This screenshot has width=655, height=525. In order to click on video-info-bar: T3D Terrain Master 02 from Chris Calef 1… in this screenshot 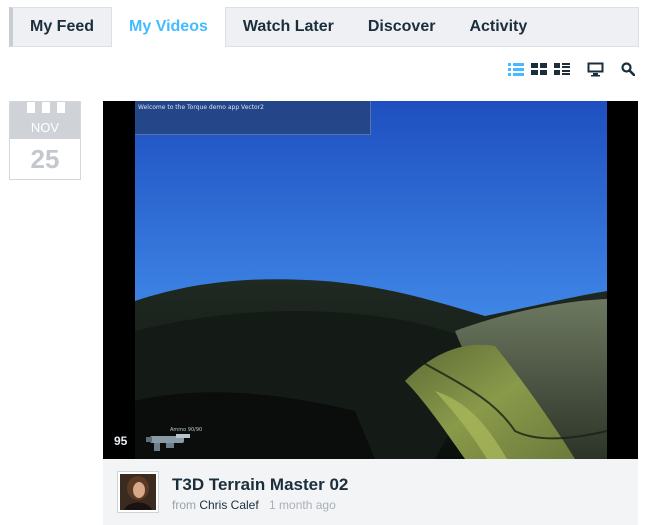, I will do `click(370, 492)`.